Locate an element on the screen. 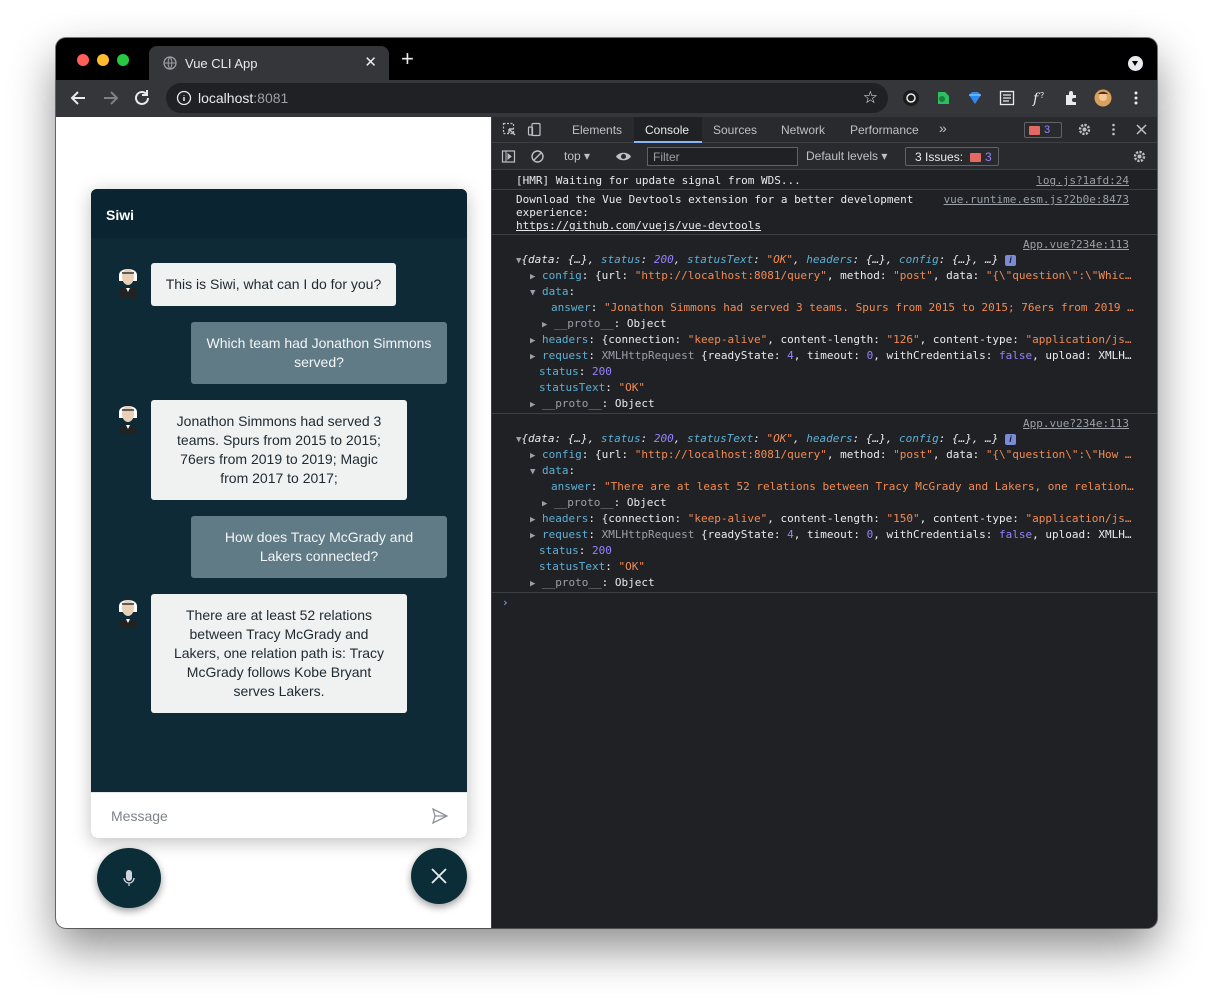  gem-extension-icon is located at coordinates (975, 98).